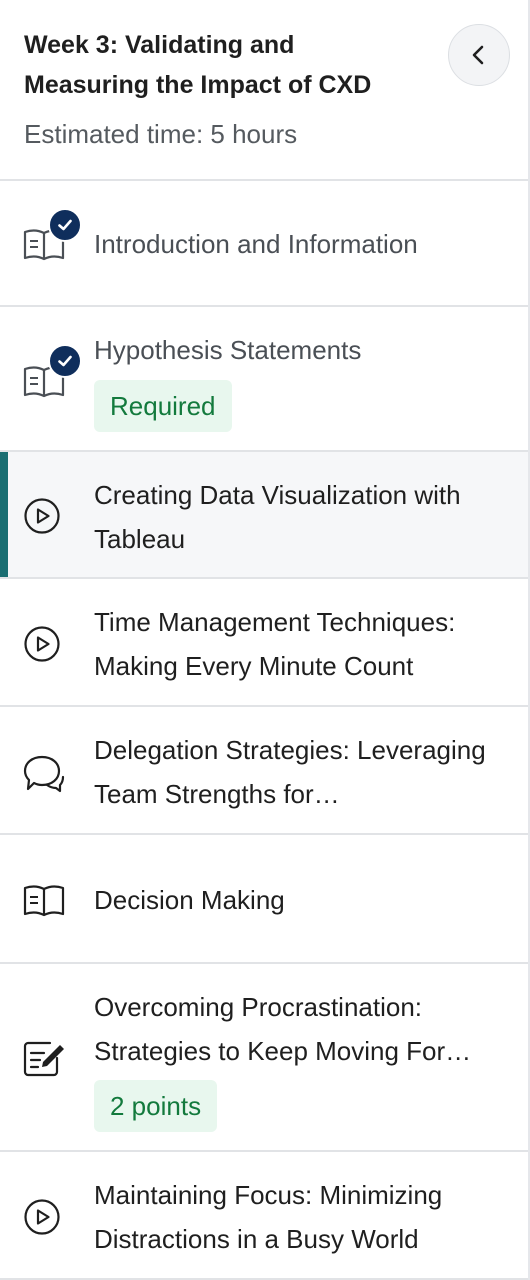 This screenshot has width=530, height=1280. What do you see at coordinates (264, 379) in the screenshot?
I see `outline-item-hypothesis-statements: Hypothesis Statements Required` at bounding box center [264, 379].